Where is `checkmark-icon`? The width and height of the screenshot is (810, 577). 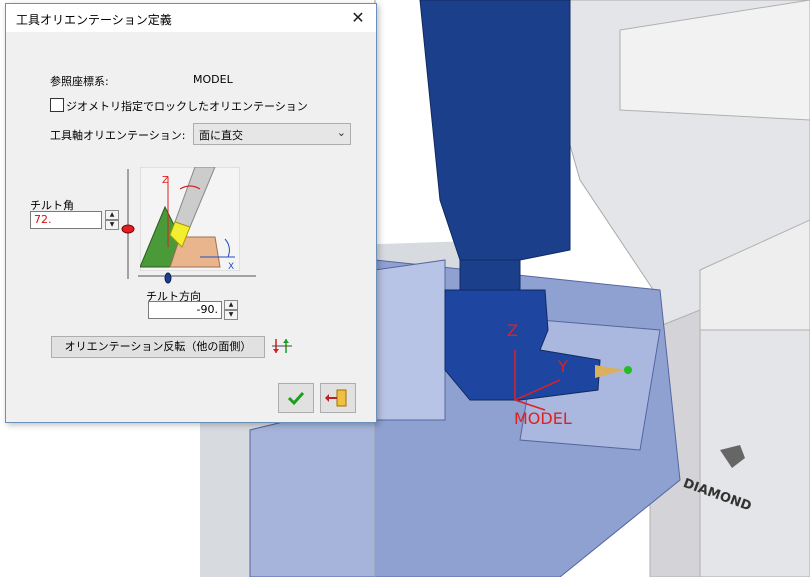 checkmark-icon is located at coordinates (296, 398).